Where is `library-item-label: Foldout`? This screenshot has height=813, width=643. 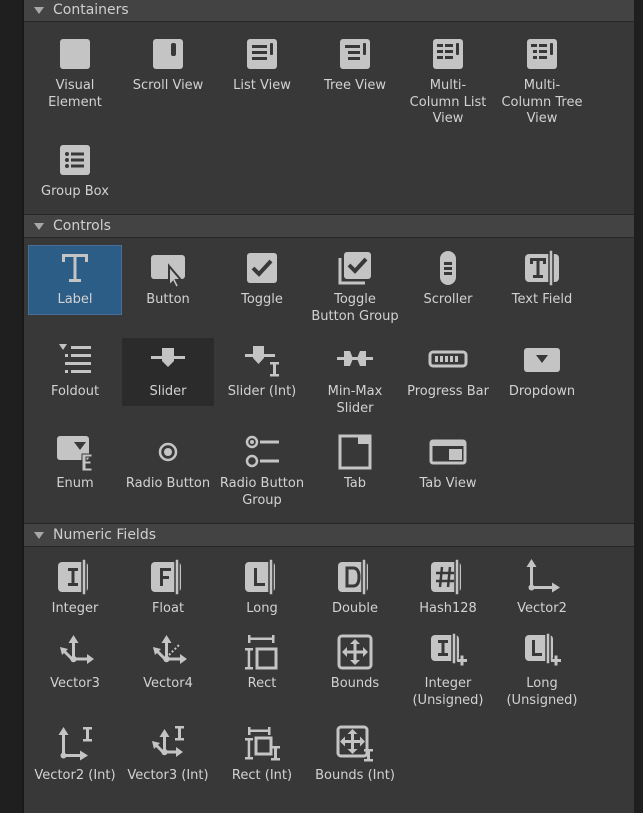 library-item-label: Foldout is located at coordinates (75, 391).